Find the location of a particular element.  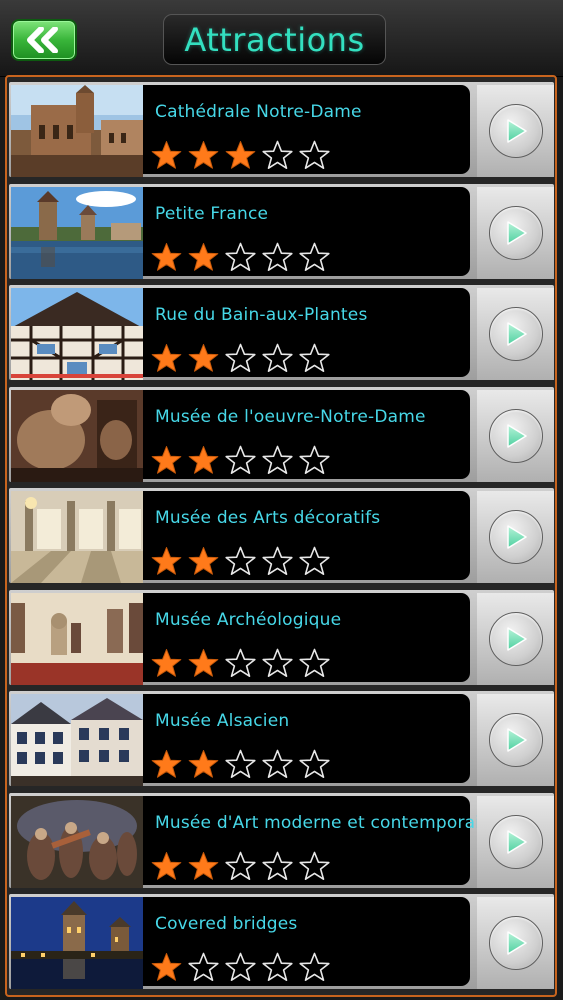

attraction-name: Musée des Arts décoratifs is located at coordinates (268, 518).